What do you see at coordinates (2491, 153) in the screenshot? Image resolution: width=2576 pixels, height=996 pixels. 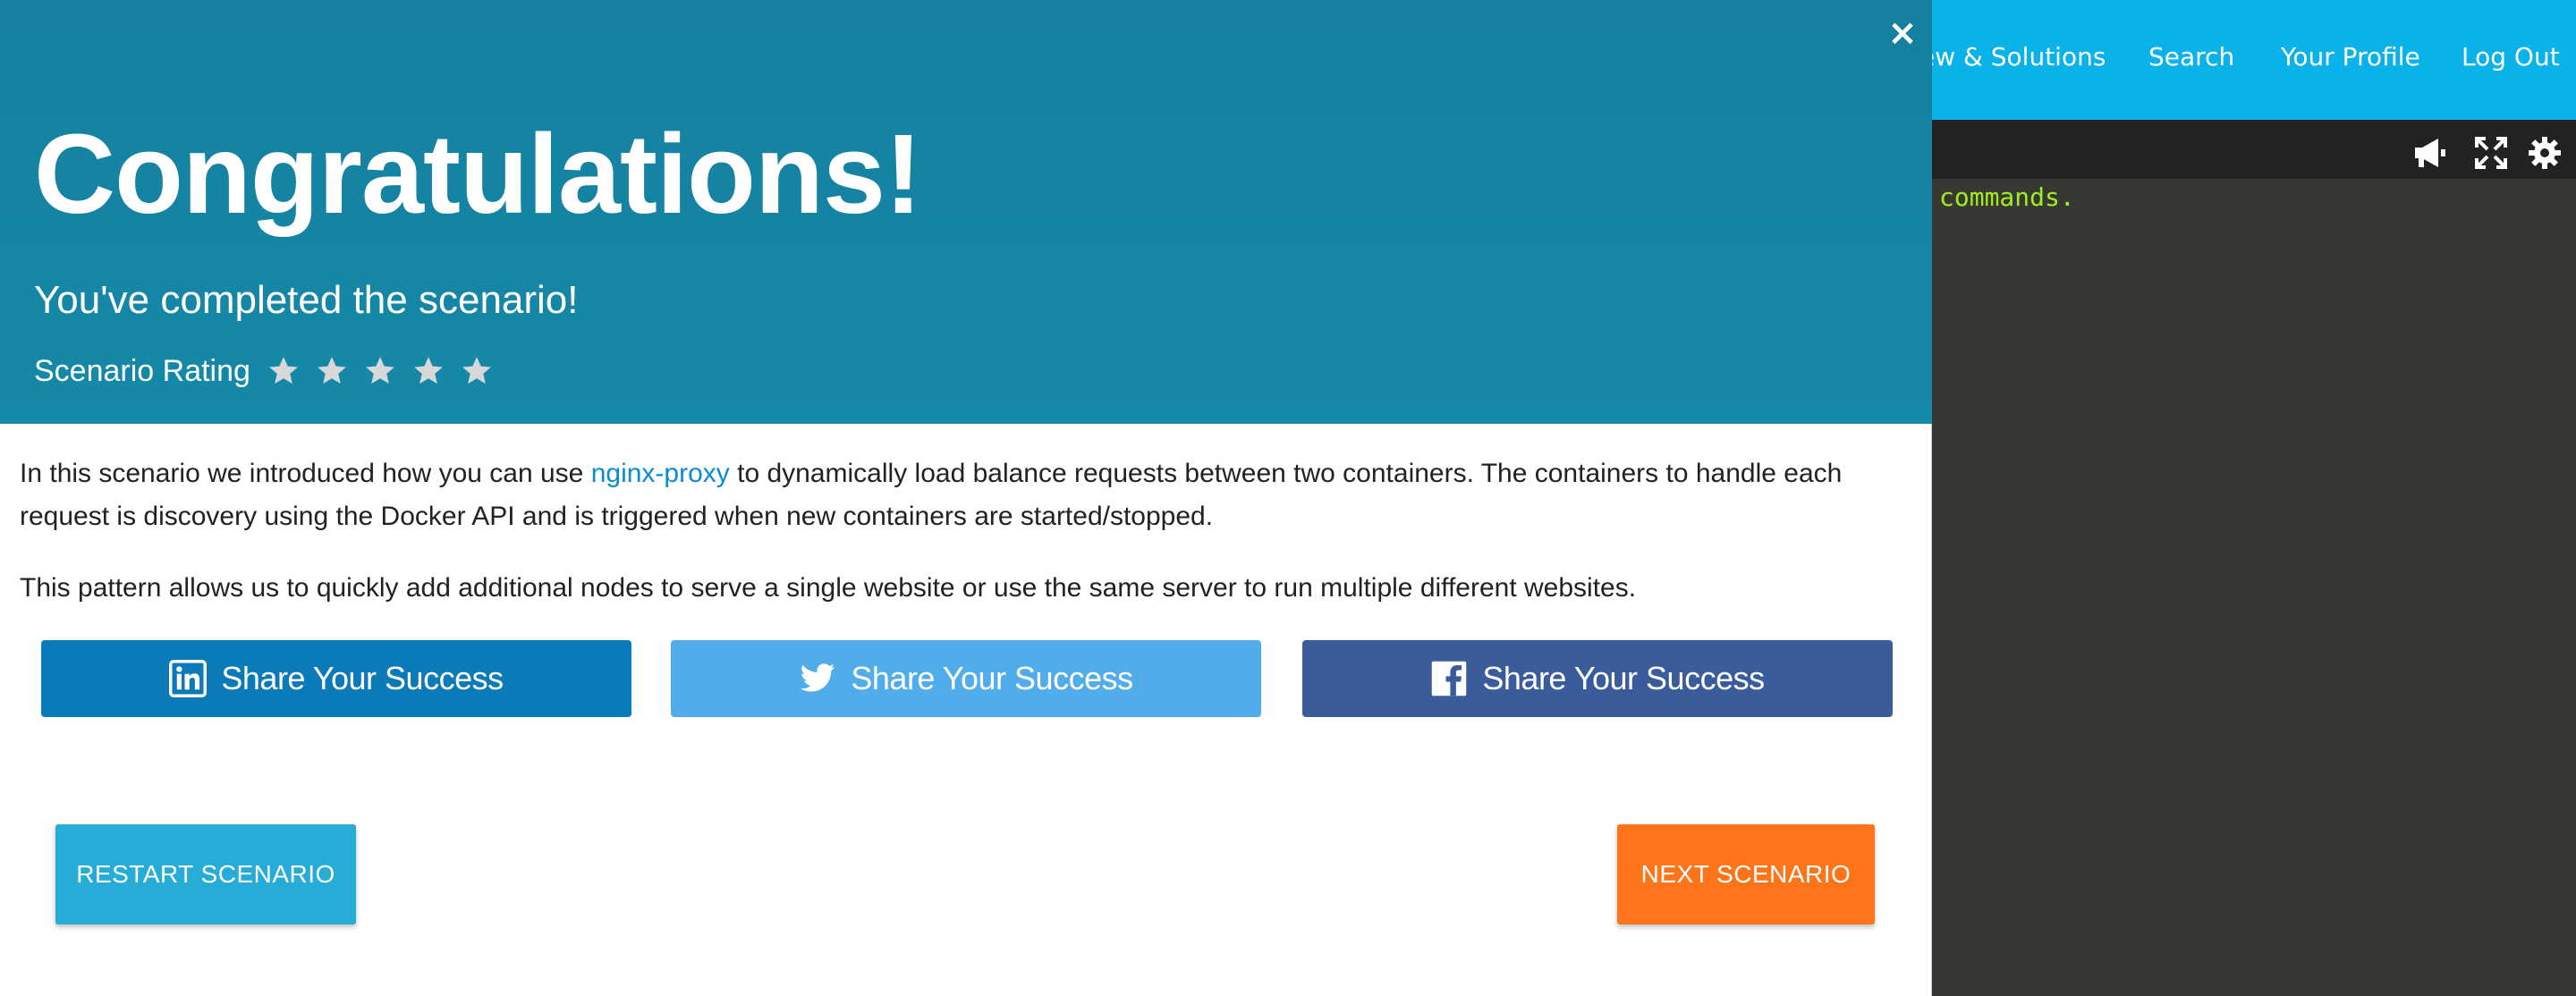 I see `expand-icon` at bounding box center [2491, 153].